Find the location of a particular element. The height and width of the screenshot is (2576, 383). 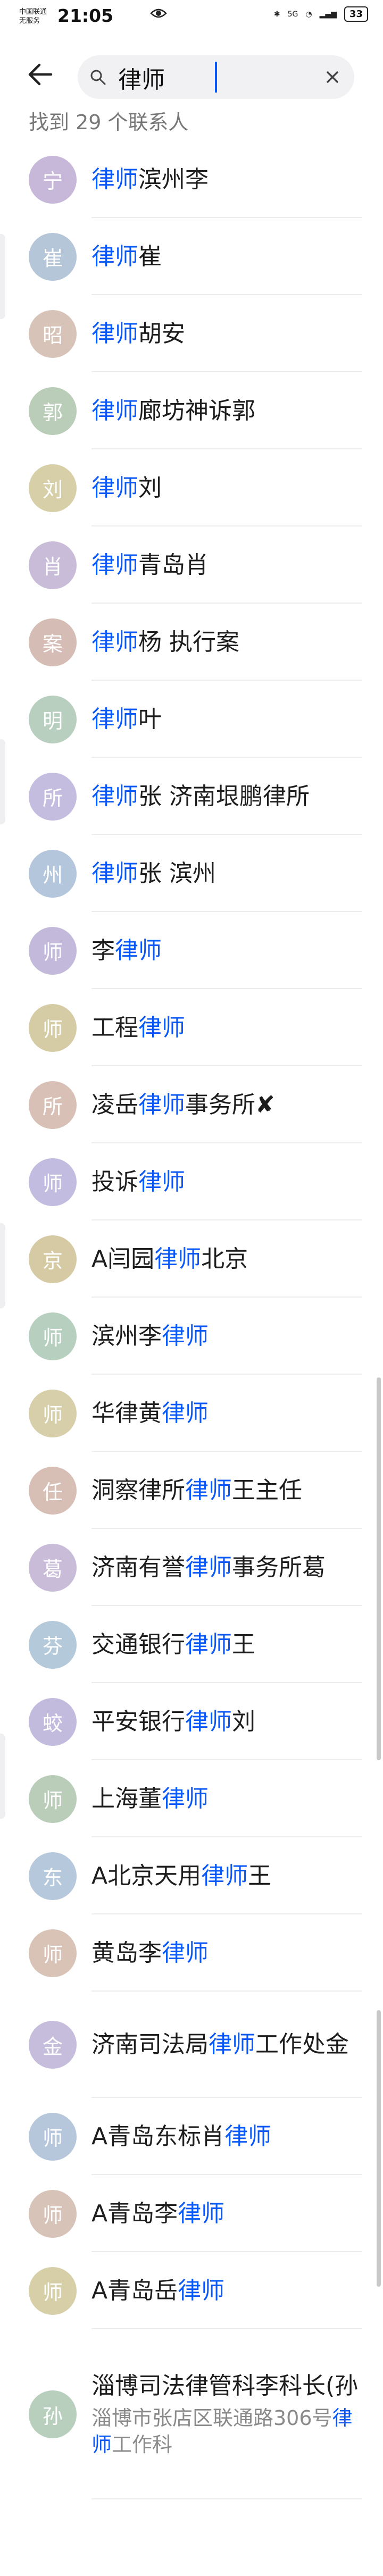

contact-name: 律师刘 is located at coordinates (227, 488).